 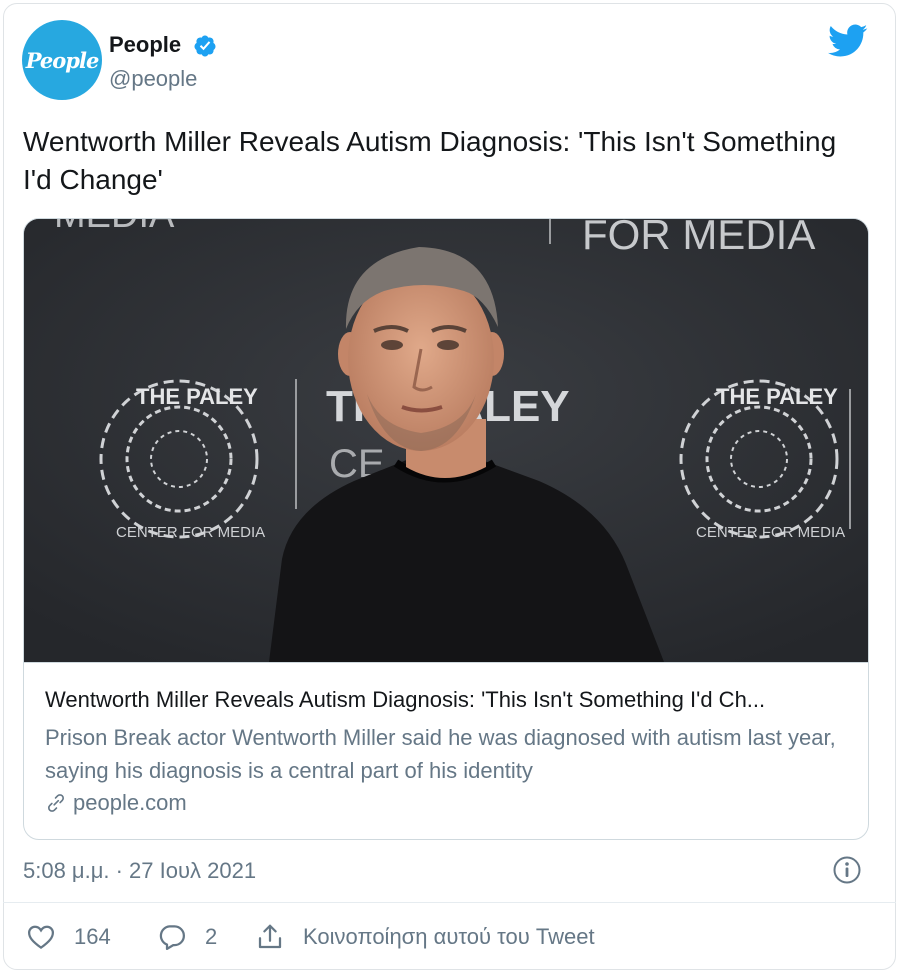 What do you see at coordinates (172, 937) in the screenshot?
I see `reply-bubble-icon` at bounding box center [172, 937].